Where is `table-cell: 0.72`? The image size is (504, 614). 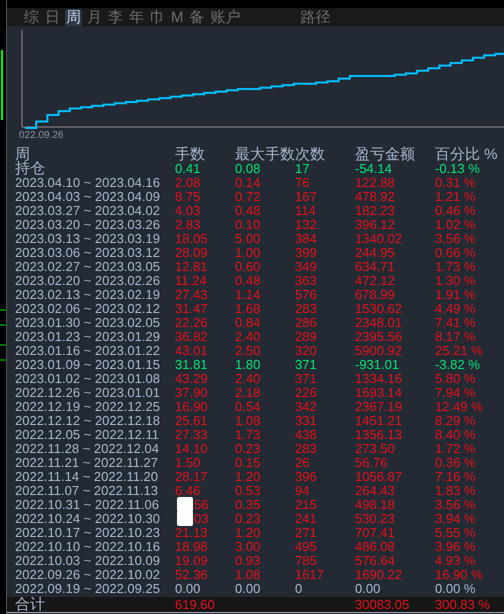
table-cell: 0.72 is located at coordinates (247, 197).